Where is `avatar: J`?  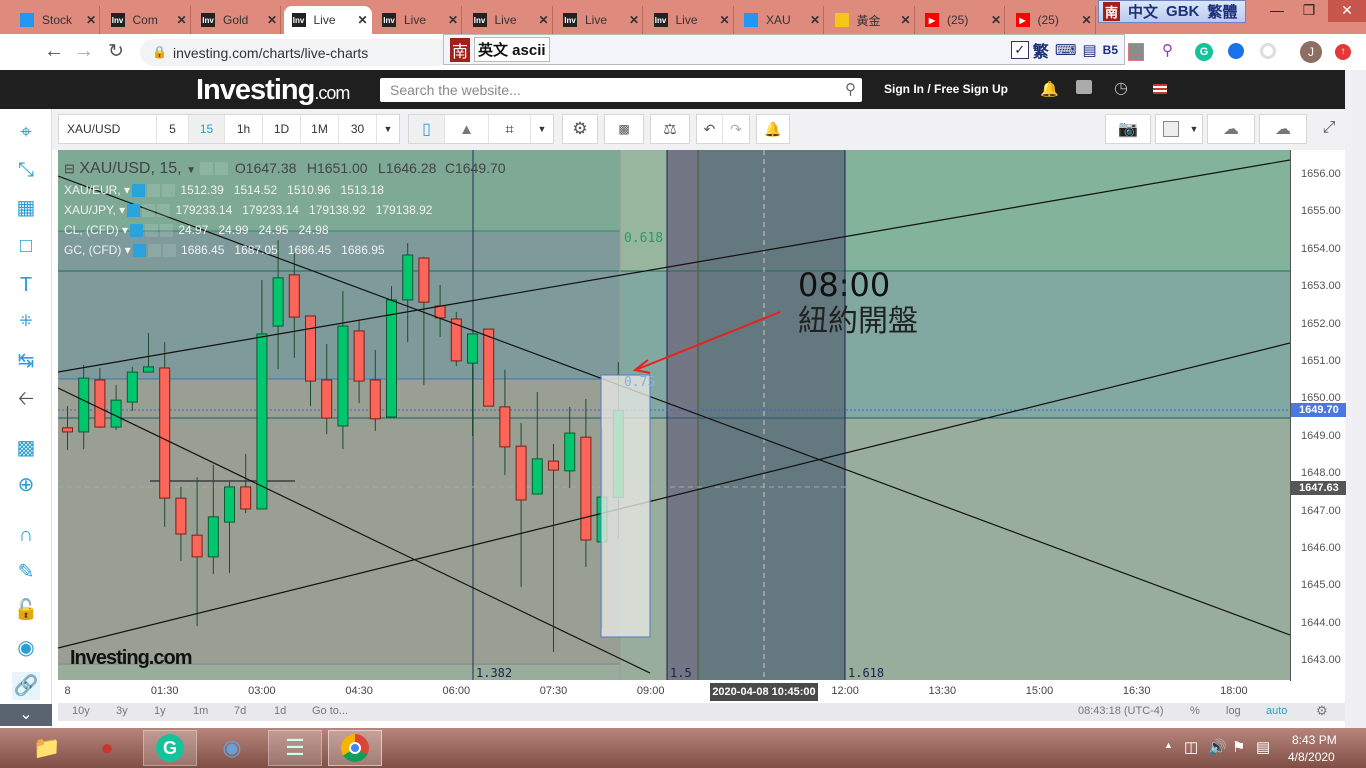 avatar: J is located at coordinates (1311, 52).